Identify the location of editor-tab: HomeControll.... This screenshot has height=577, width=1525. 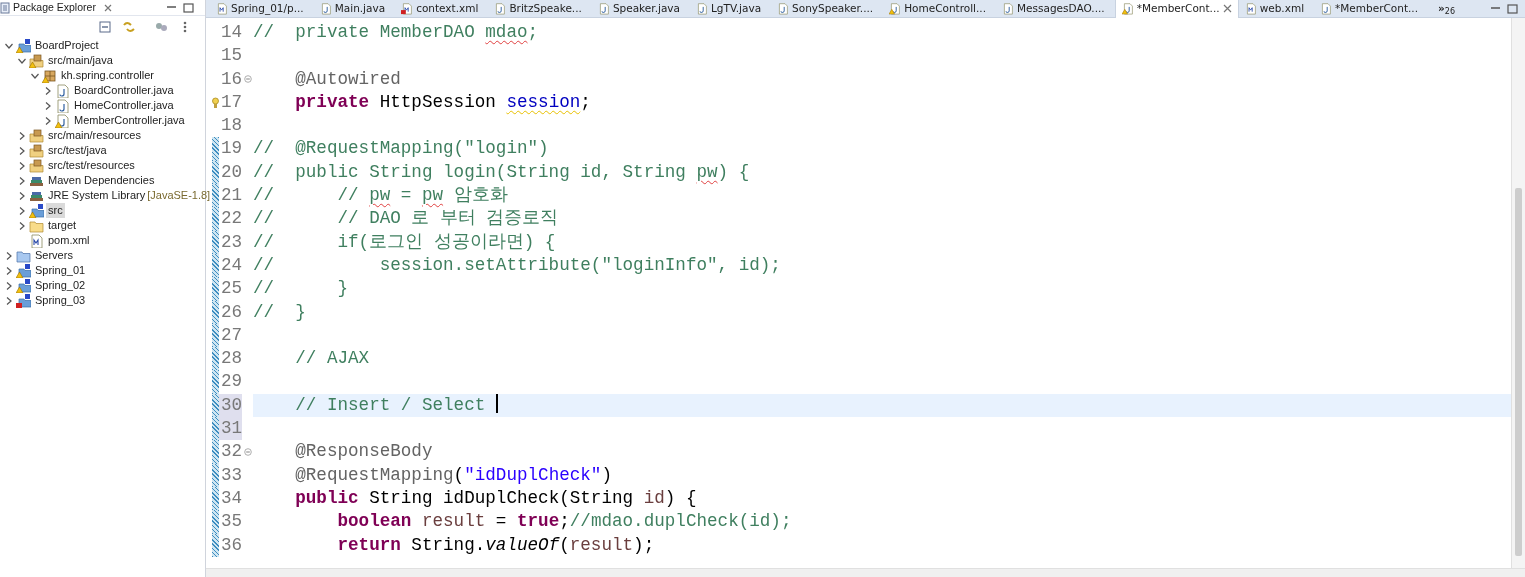
(940, 9).